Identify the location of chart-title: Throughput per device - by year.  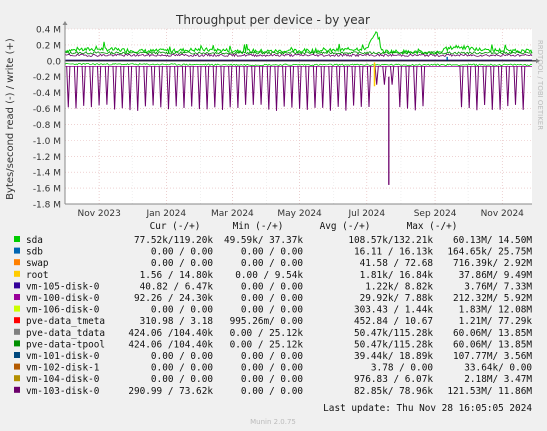
(272, 20).